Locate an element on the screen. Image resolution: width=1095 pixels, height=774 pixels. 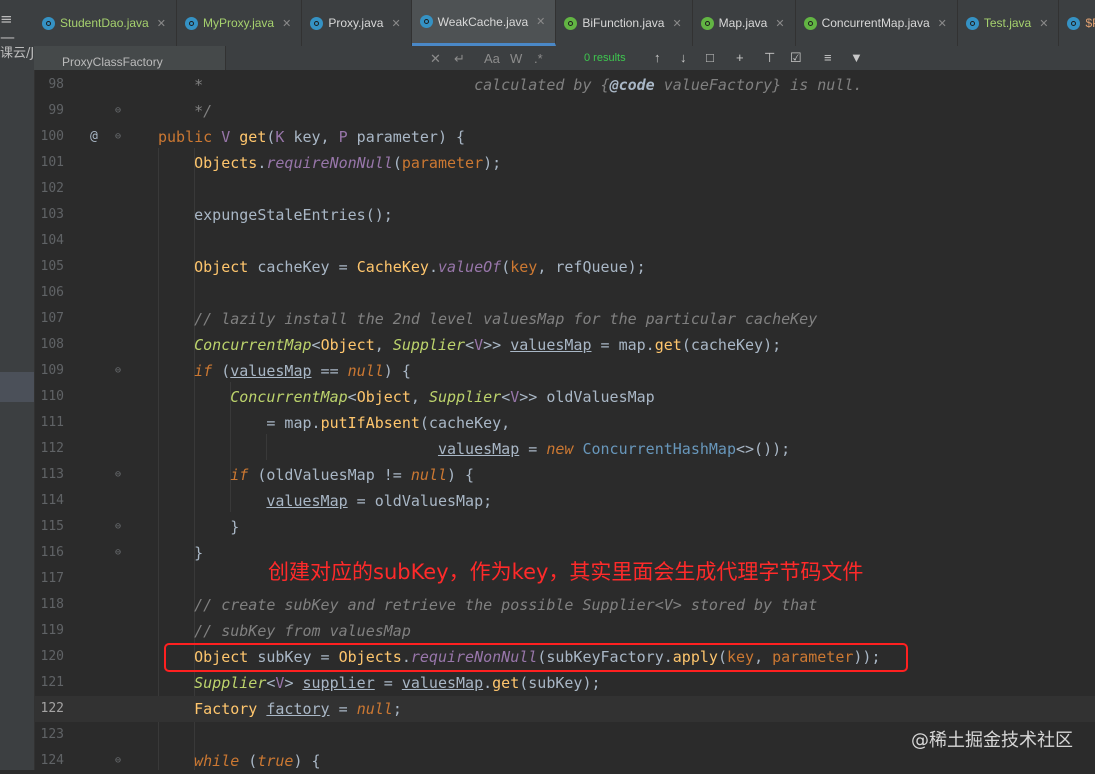
select-all-icon: ☑ is located at coordinates (796, 58).